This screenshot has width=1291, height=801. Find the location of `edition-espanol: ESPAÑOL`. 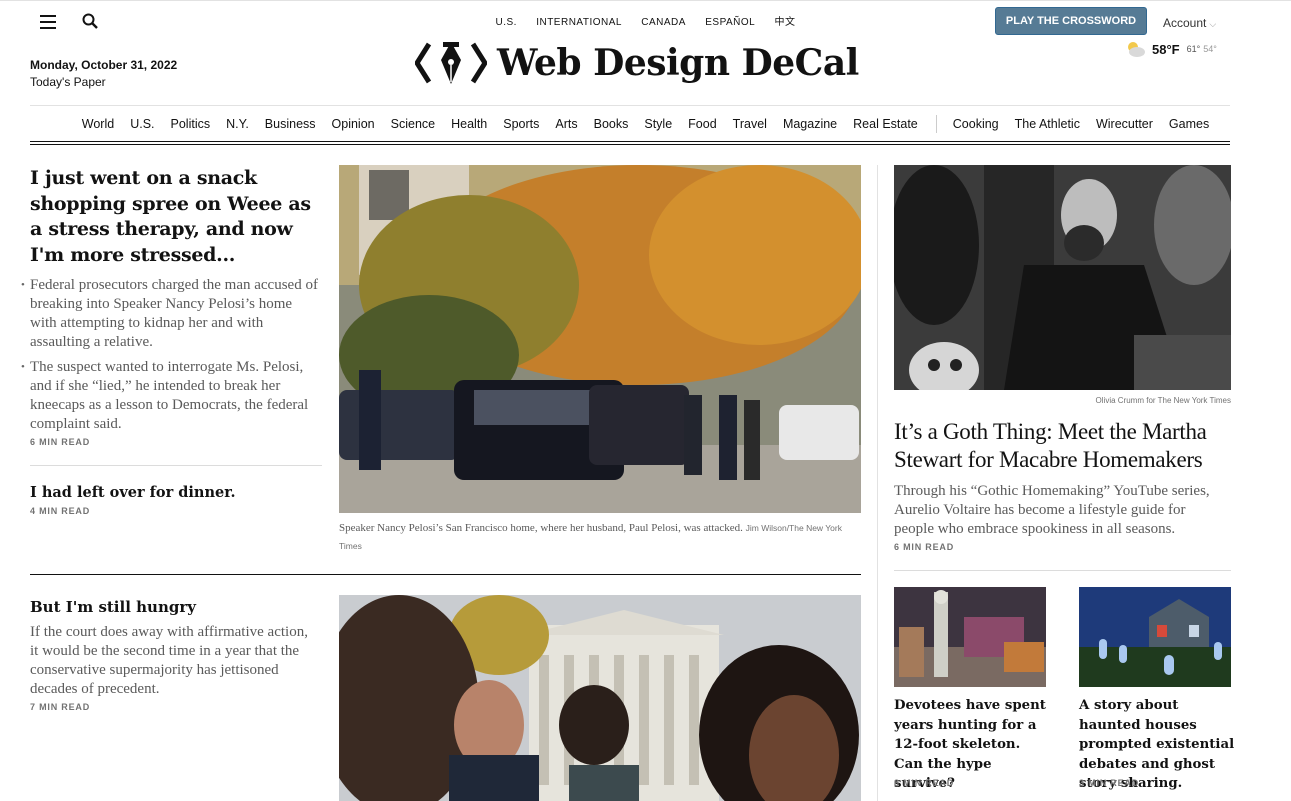

edition-espanol: ESPAÑOL is located at coordinates (730, 22).